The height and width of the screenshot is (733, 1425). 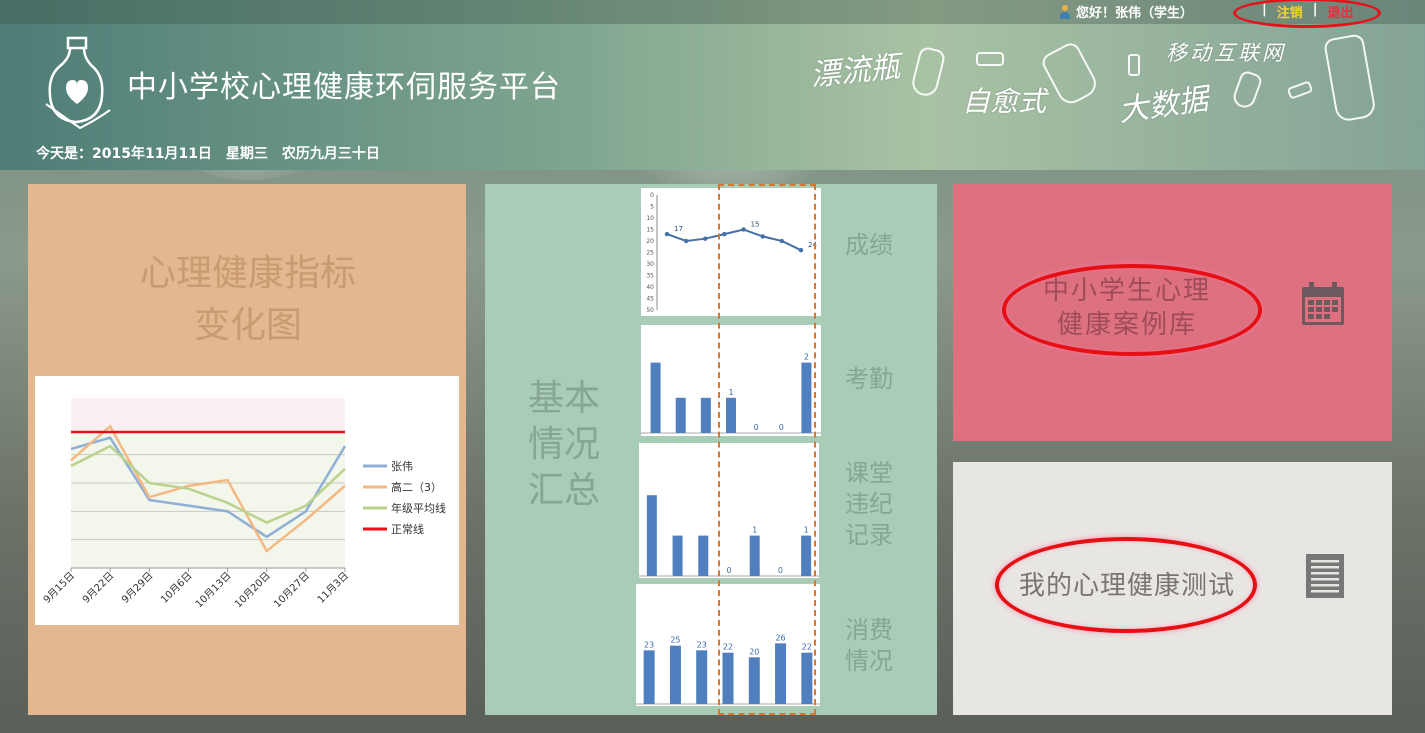 What do you see at coordinates (650, 253) in the screenshot?
I see `y-tick-label: 25` at bounding box center [650, 253].